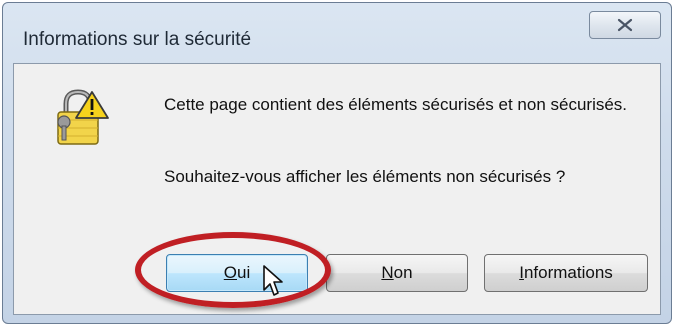 Image resolution: width=676 pixels, height=328 pixels. I want to click on close-icon, so click(625, 25).